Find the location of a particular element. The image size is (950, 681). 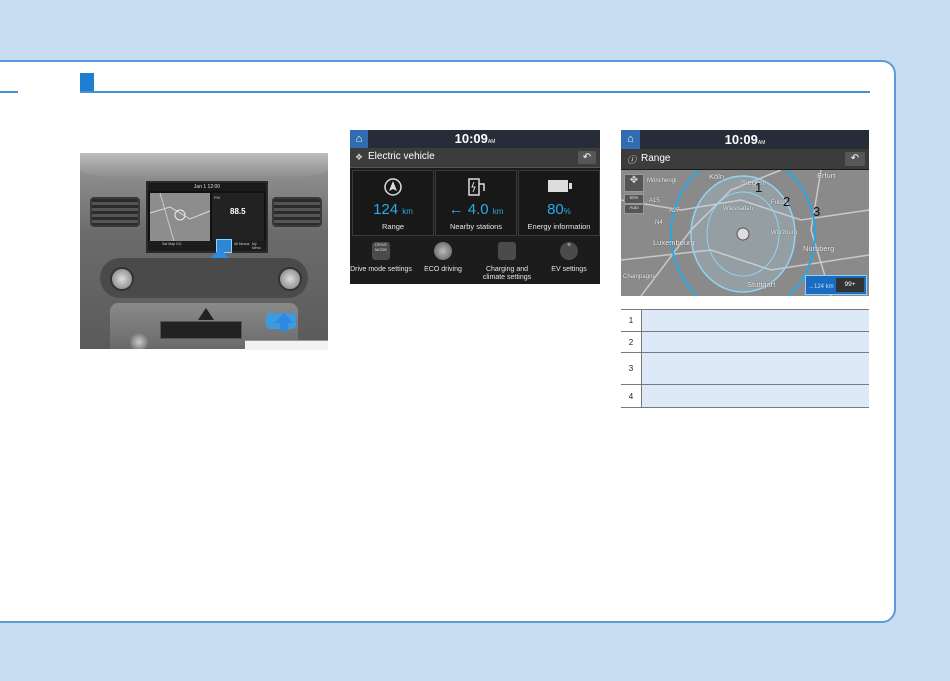

map-city-label: Erfurt is located at coordinates (826, 175).